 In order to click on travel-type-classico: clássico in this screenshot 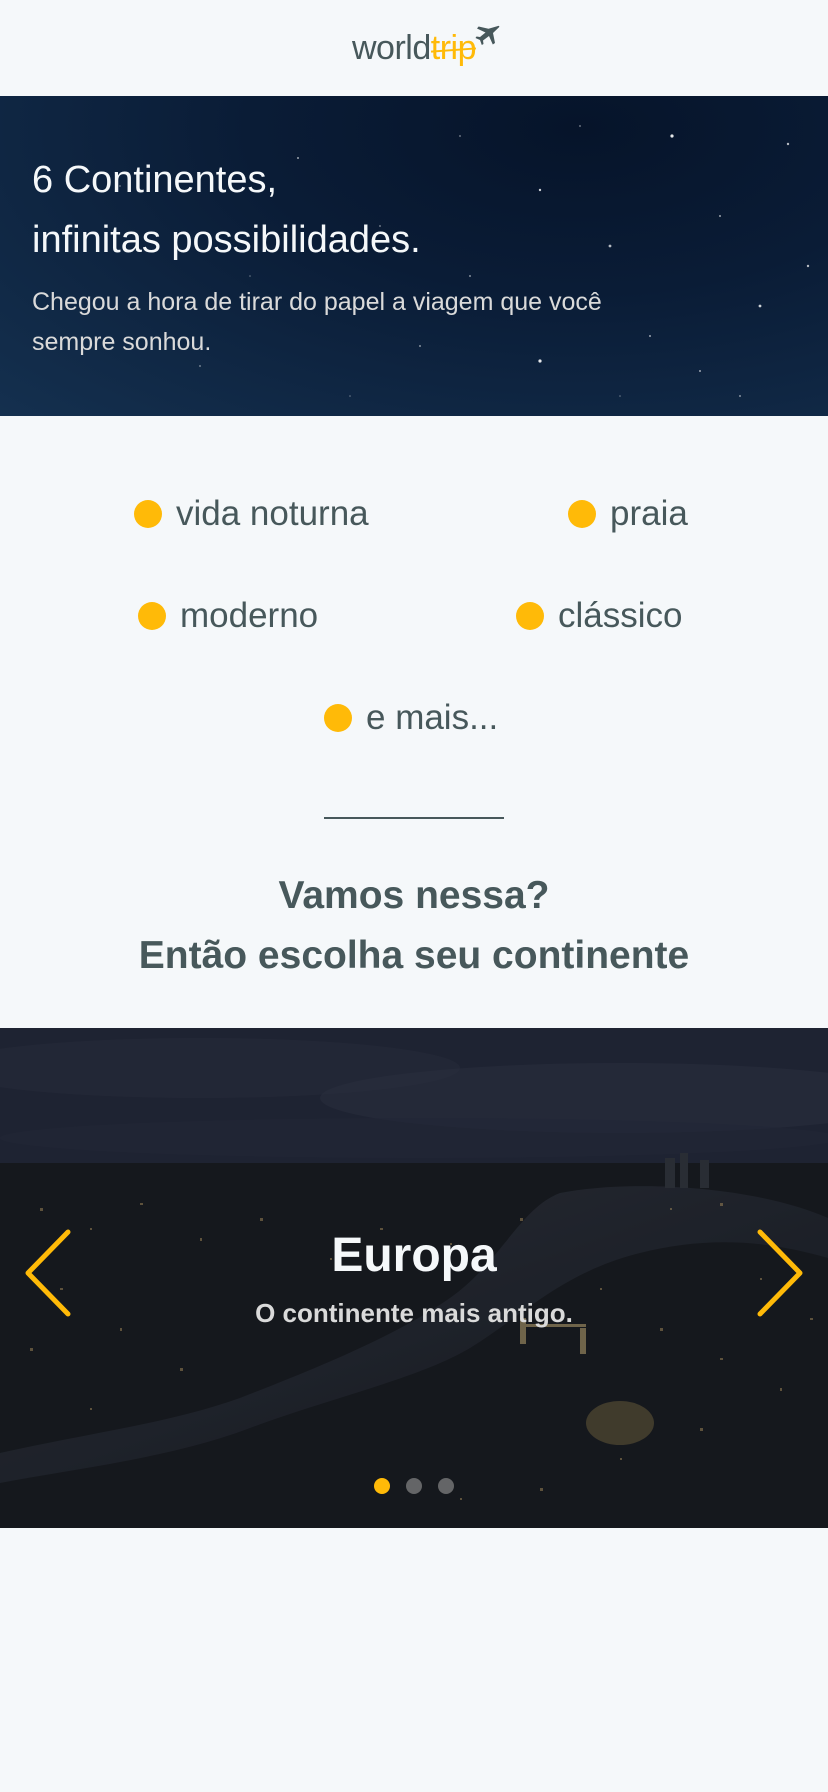, I will do `click(599, 616)`.